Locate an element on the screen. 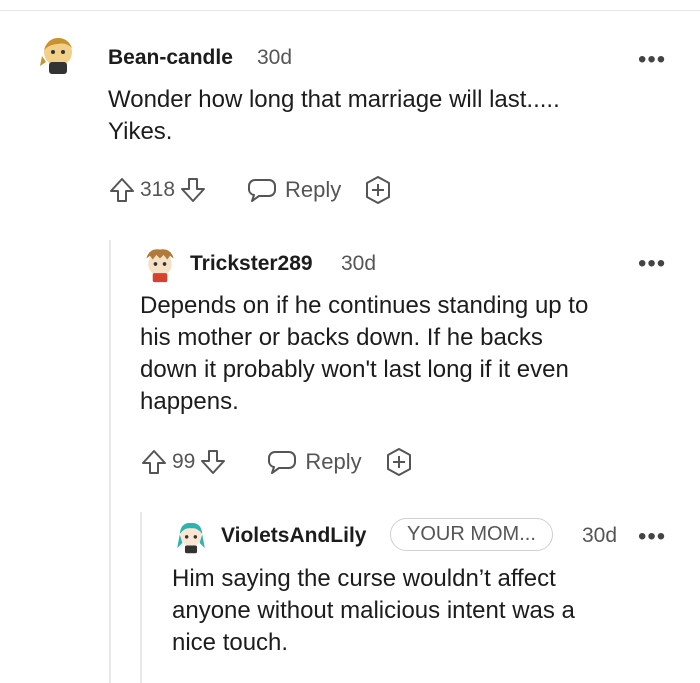 Image resolution: width=700 pixels, height=683 pixels. comment-author: Bean-candle is located at coordinates (170, 58).